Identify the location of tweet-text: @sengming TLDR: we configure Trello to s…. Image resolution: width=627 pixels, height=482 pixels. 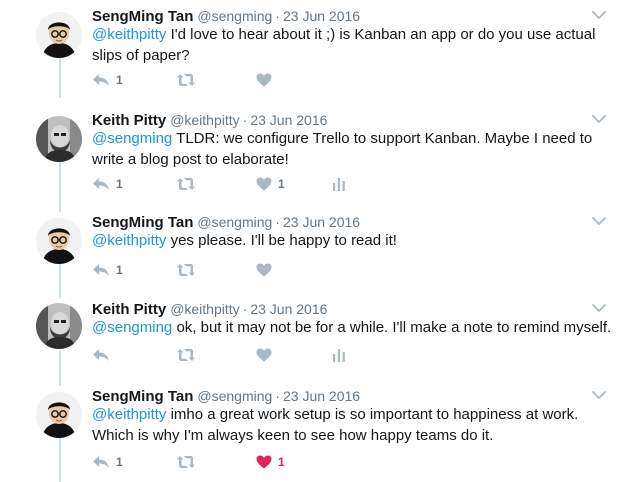
(352, 149).